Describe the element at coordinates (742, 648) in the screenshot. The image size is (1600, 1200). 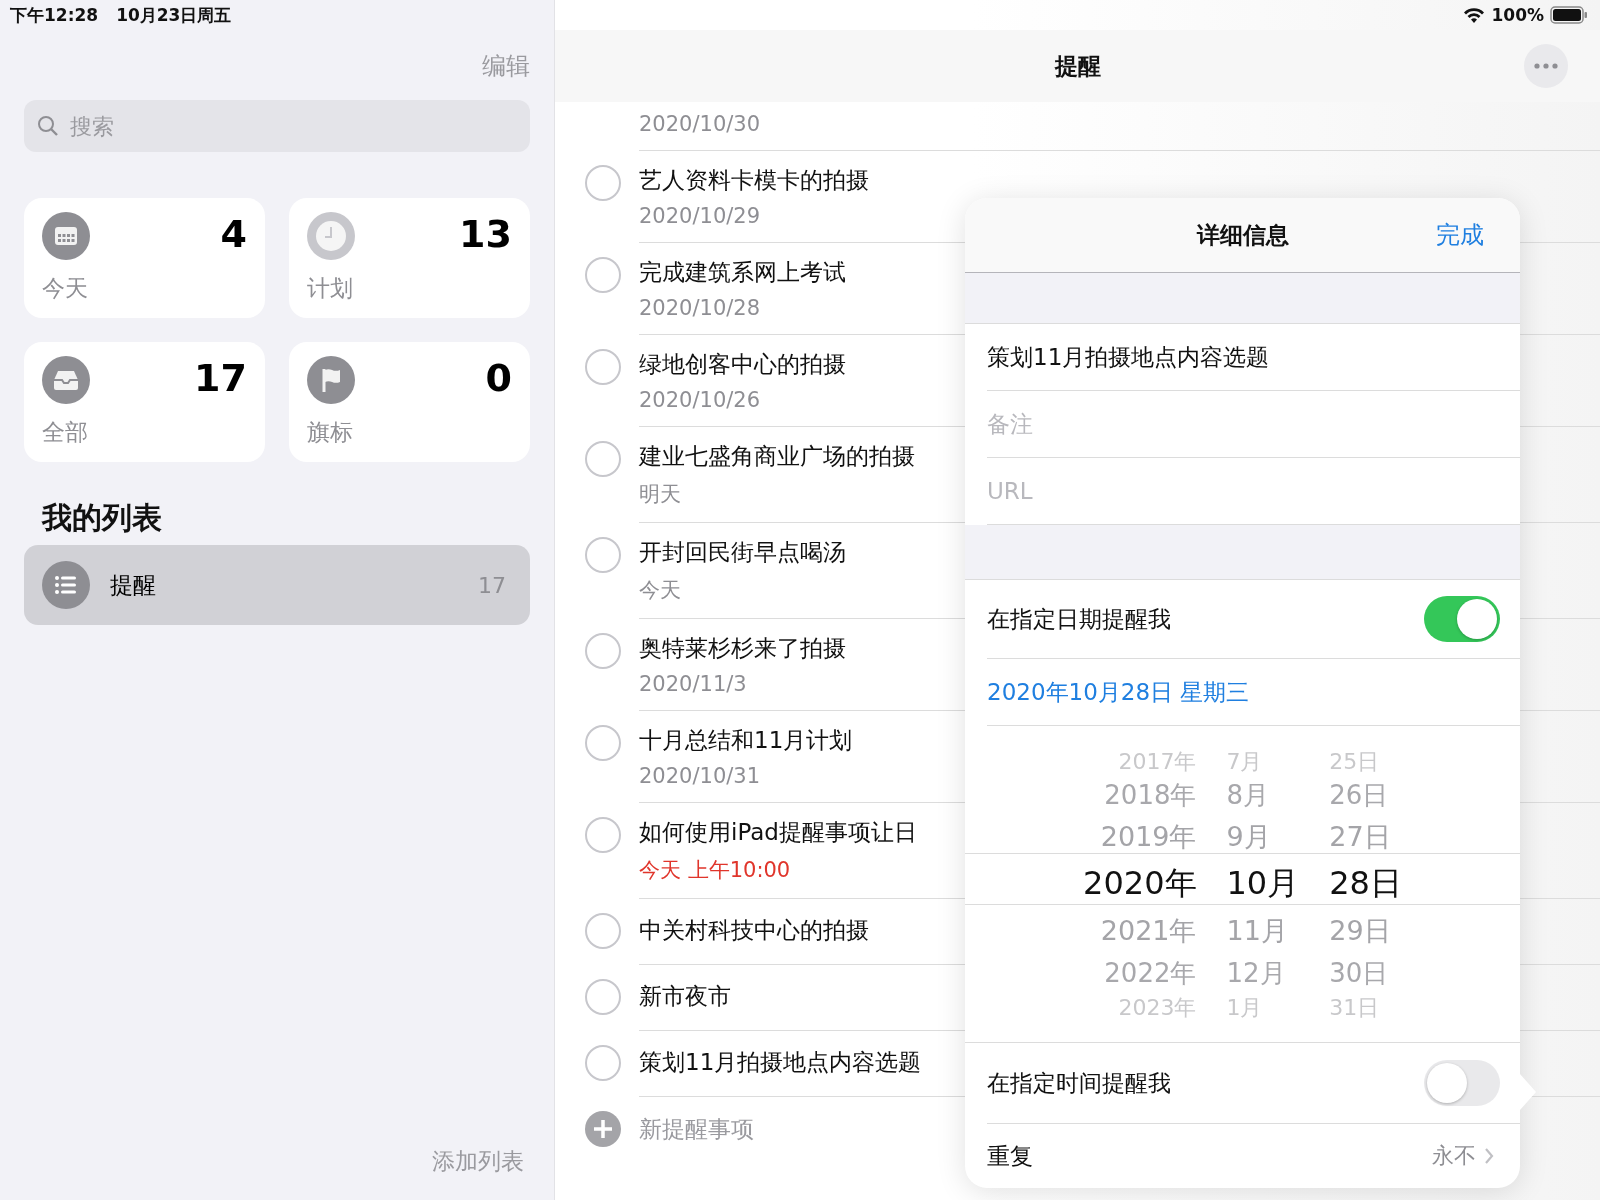
I see `reminder-title: 奥特莱杉杉来了拍摄` at that location.